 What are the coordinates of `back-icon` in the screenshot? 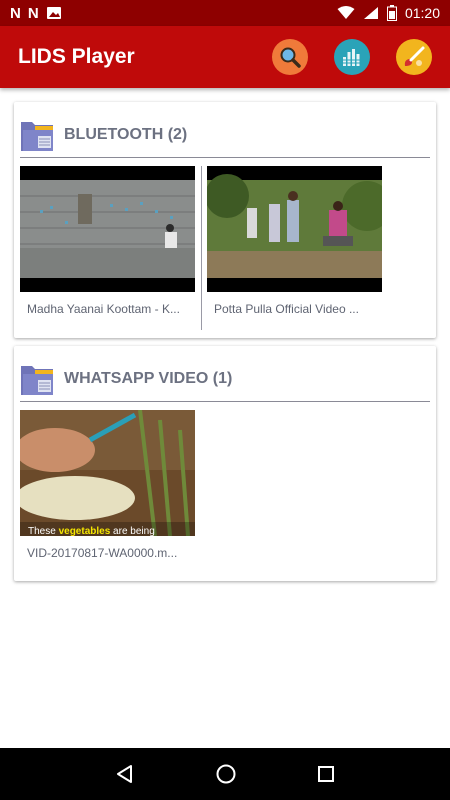 It's located at (125, 774).